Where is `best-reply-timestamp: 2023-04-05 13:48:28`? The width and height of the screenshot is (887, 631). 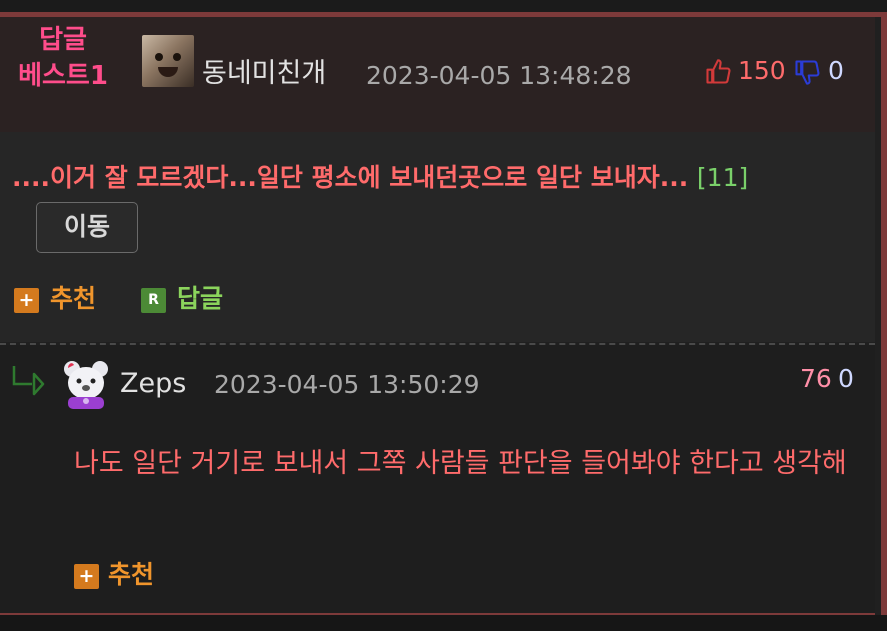
best-reply-timestamp: 2023-04-05 13:48:28 is located at coordinates (499, 75).